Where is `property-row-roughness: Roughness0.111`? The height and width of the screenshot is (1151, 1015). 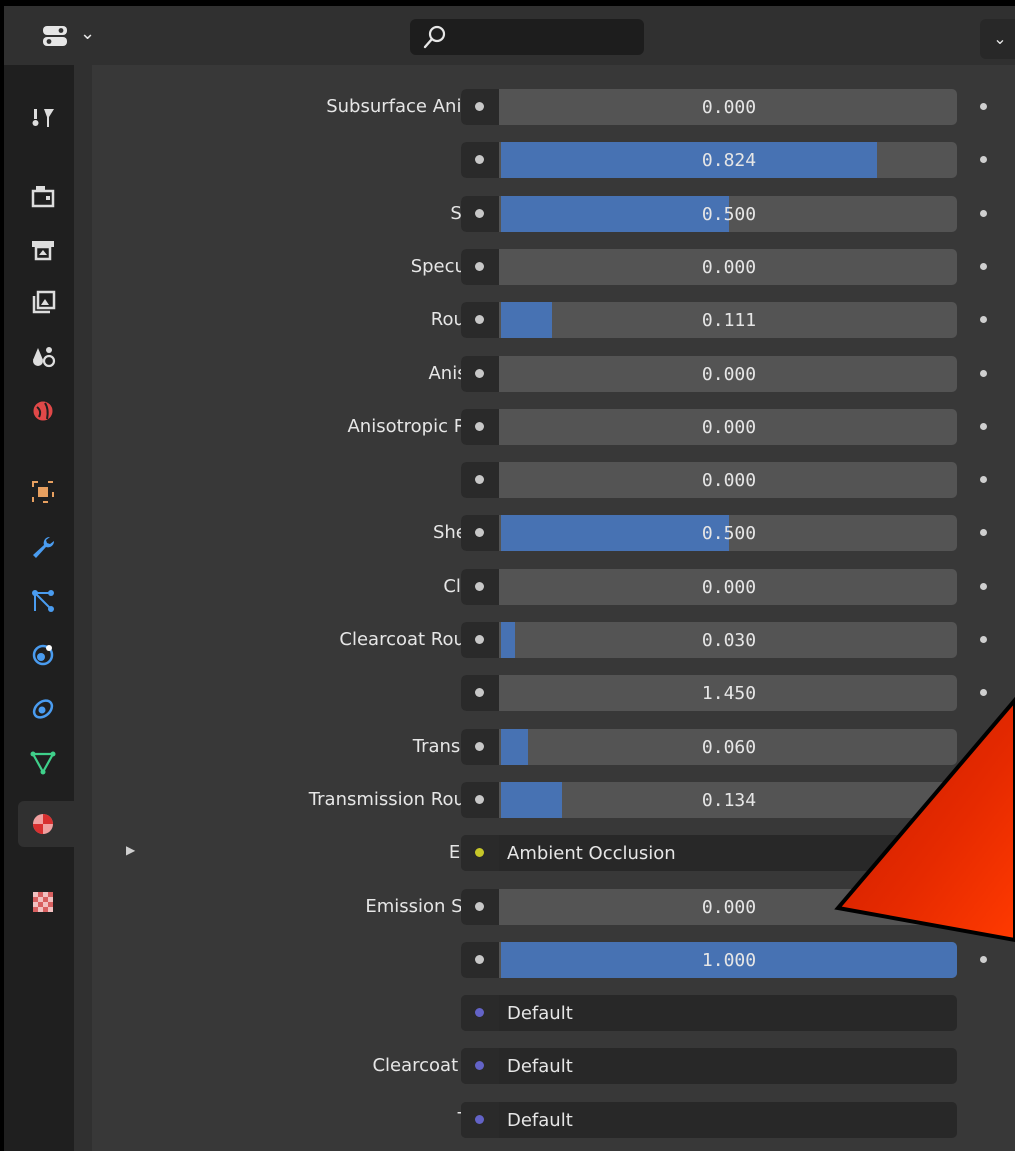
property-row-roughness: Roughness0.111 is located at coordinates (553, 319).